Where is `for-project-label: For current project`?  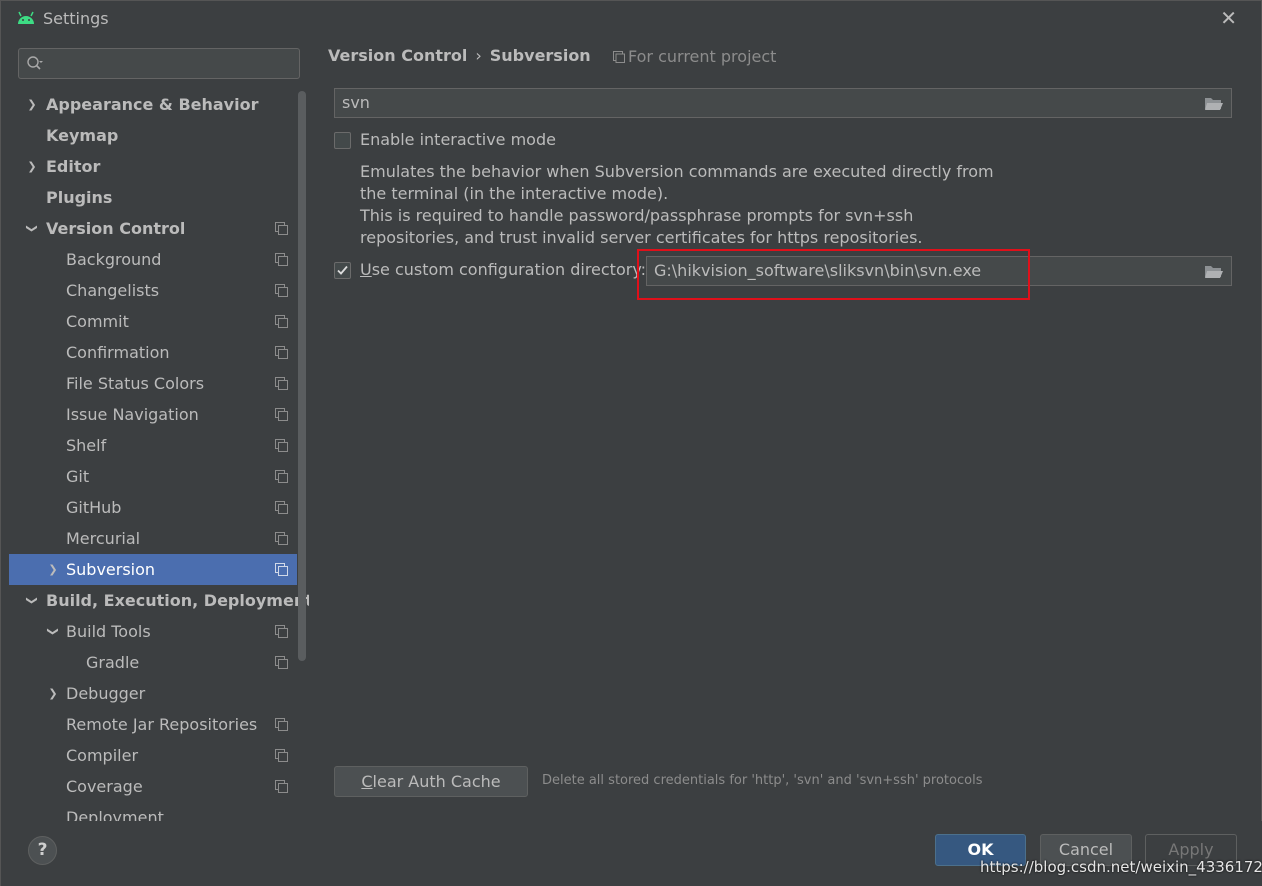 for-project-label: For current project is located at coordinates (702, 56).